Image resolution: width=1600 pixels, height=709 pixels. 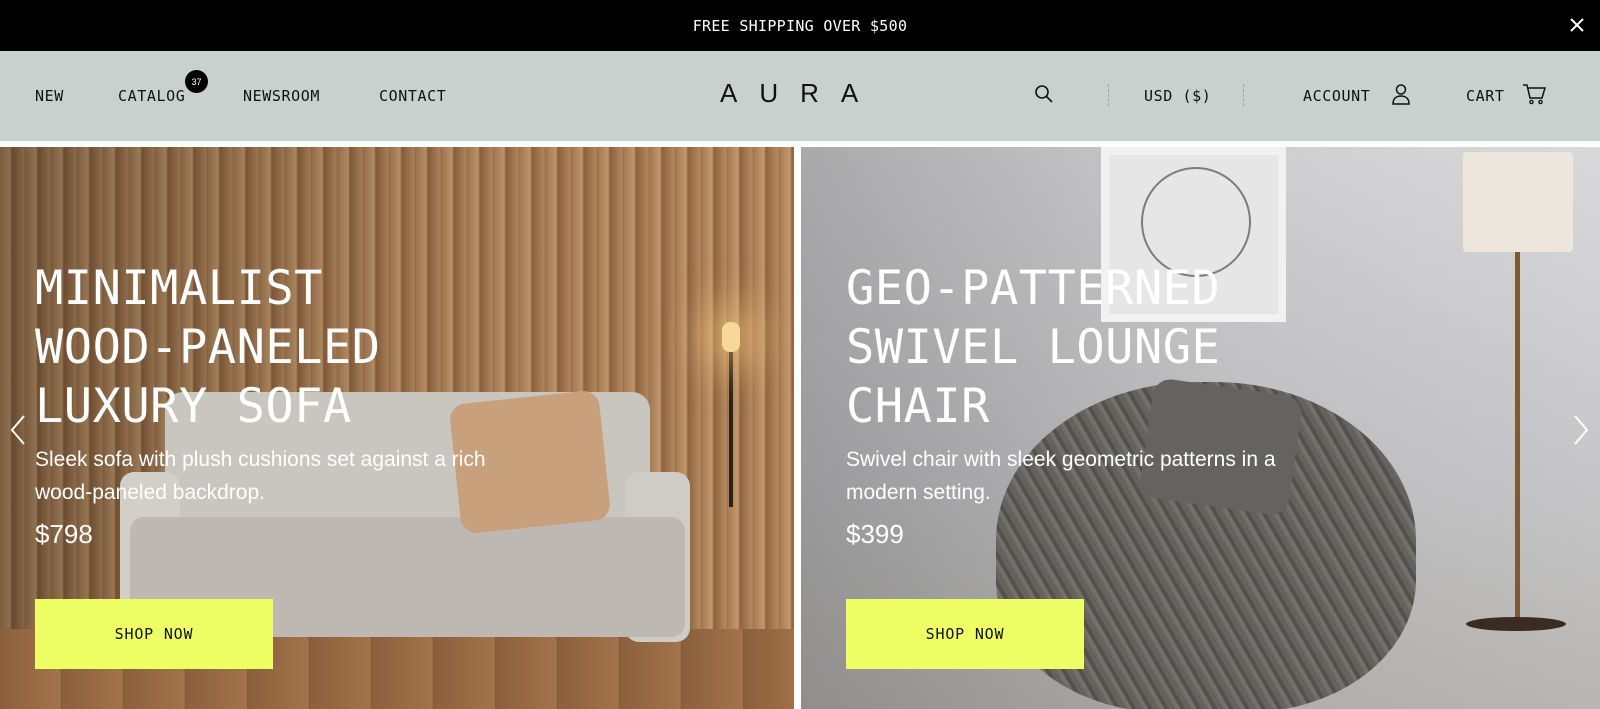 I want to click on slide-price: $798, so click(x=64, y=534).